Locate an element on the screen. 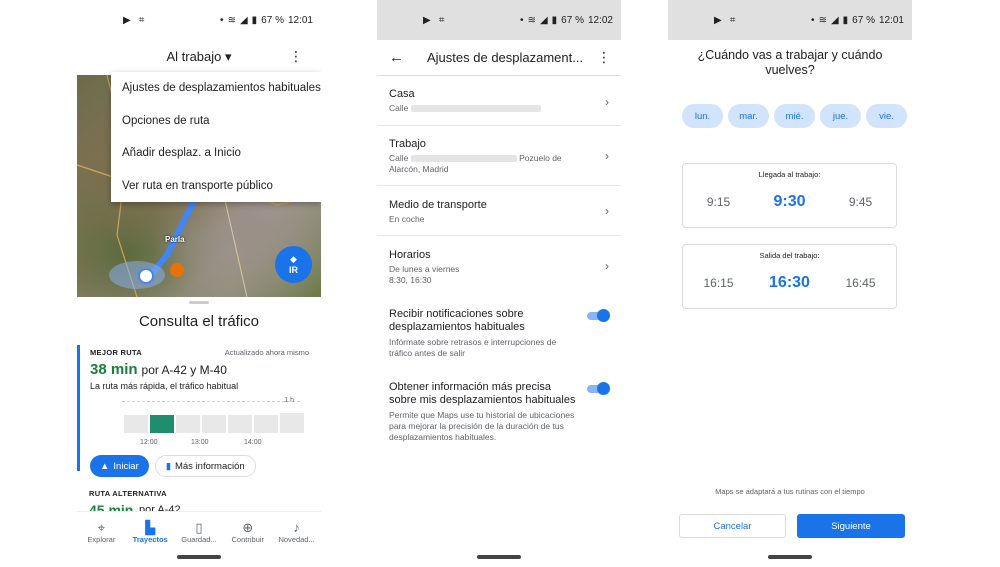 This screenshot has height=567, width=1000. tick-label: 14:00 is located at coordinates (253, 442).